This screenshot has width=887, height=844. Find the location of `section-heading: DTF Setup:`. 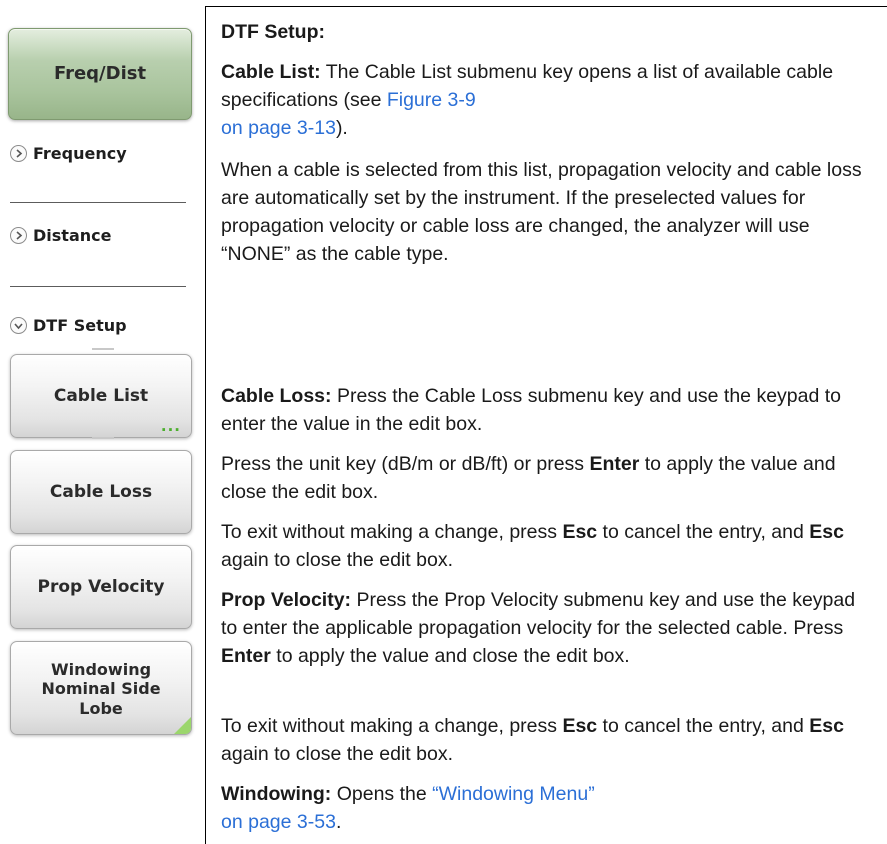

section-heading: DTF Setup: is located at coordinates (273, 32).